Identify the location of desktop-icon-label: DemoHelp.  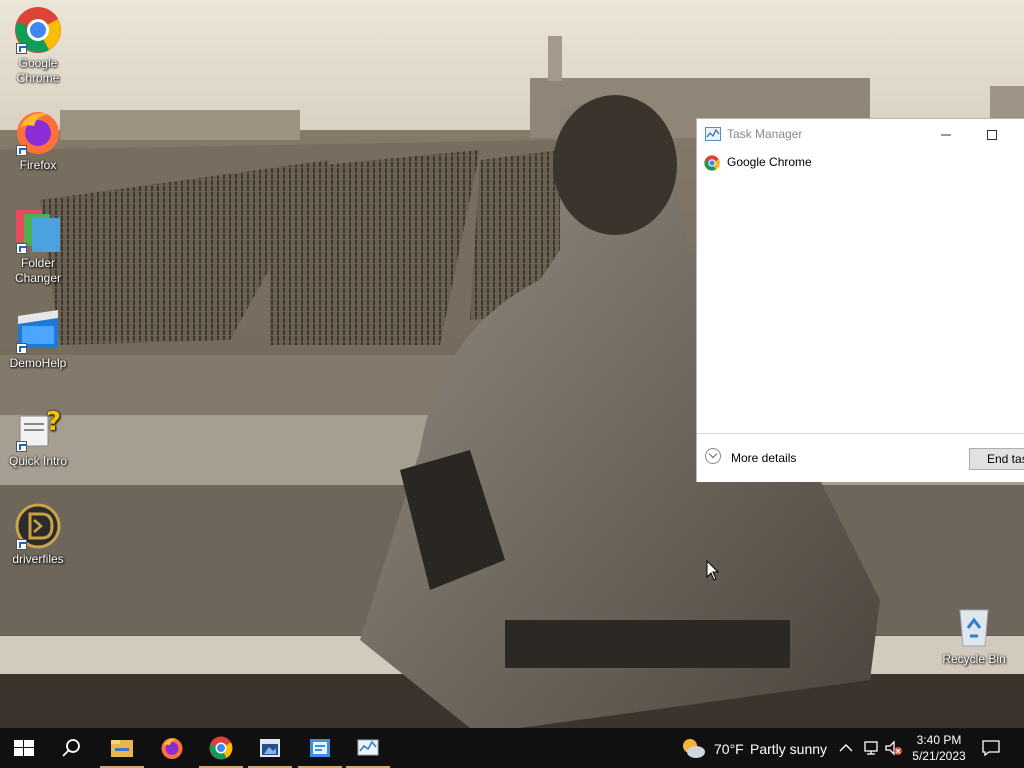
(38, 363).